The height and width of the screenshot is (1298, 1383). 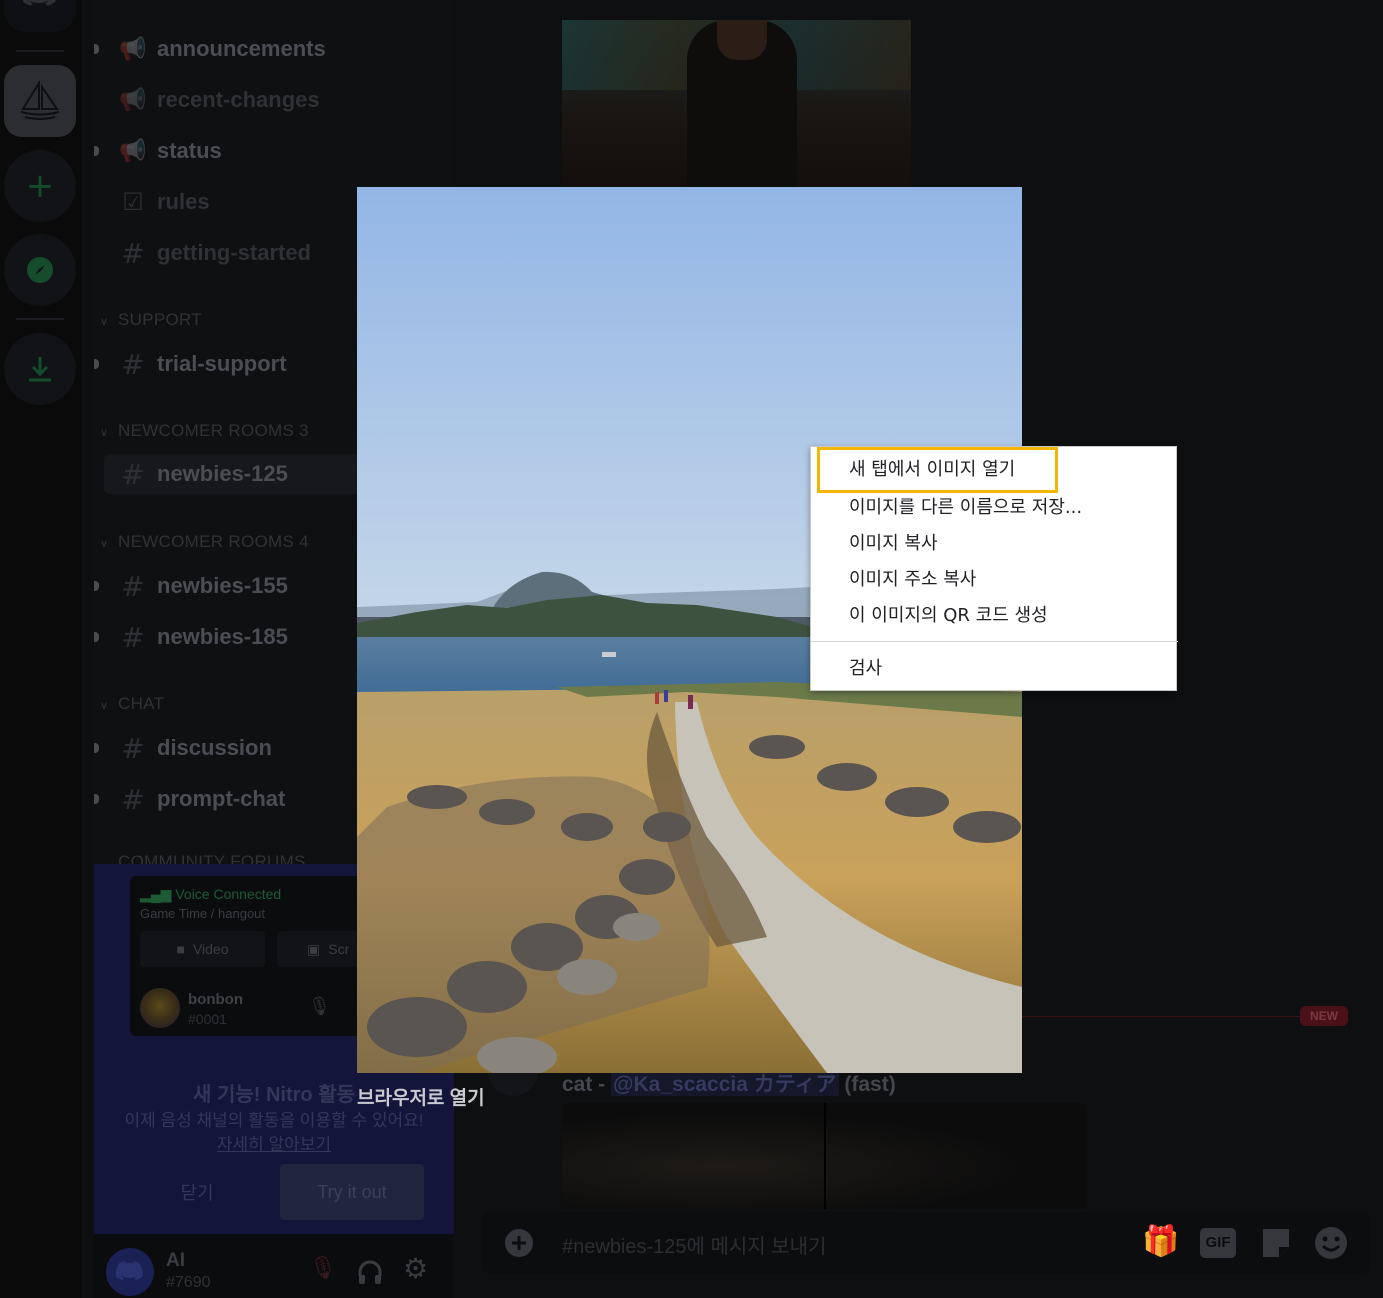 What do you see at coordinates (994, 616) in the screenshot?
I see `menu-item-create-qr-code: 이 이미지의 QR 코드 생성` at bounding box center [994, 616].